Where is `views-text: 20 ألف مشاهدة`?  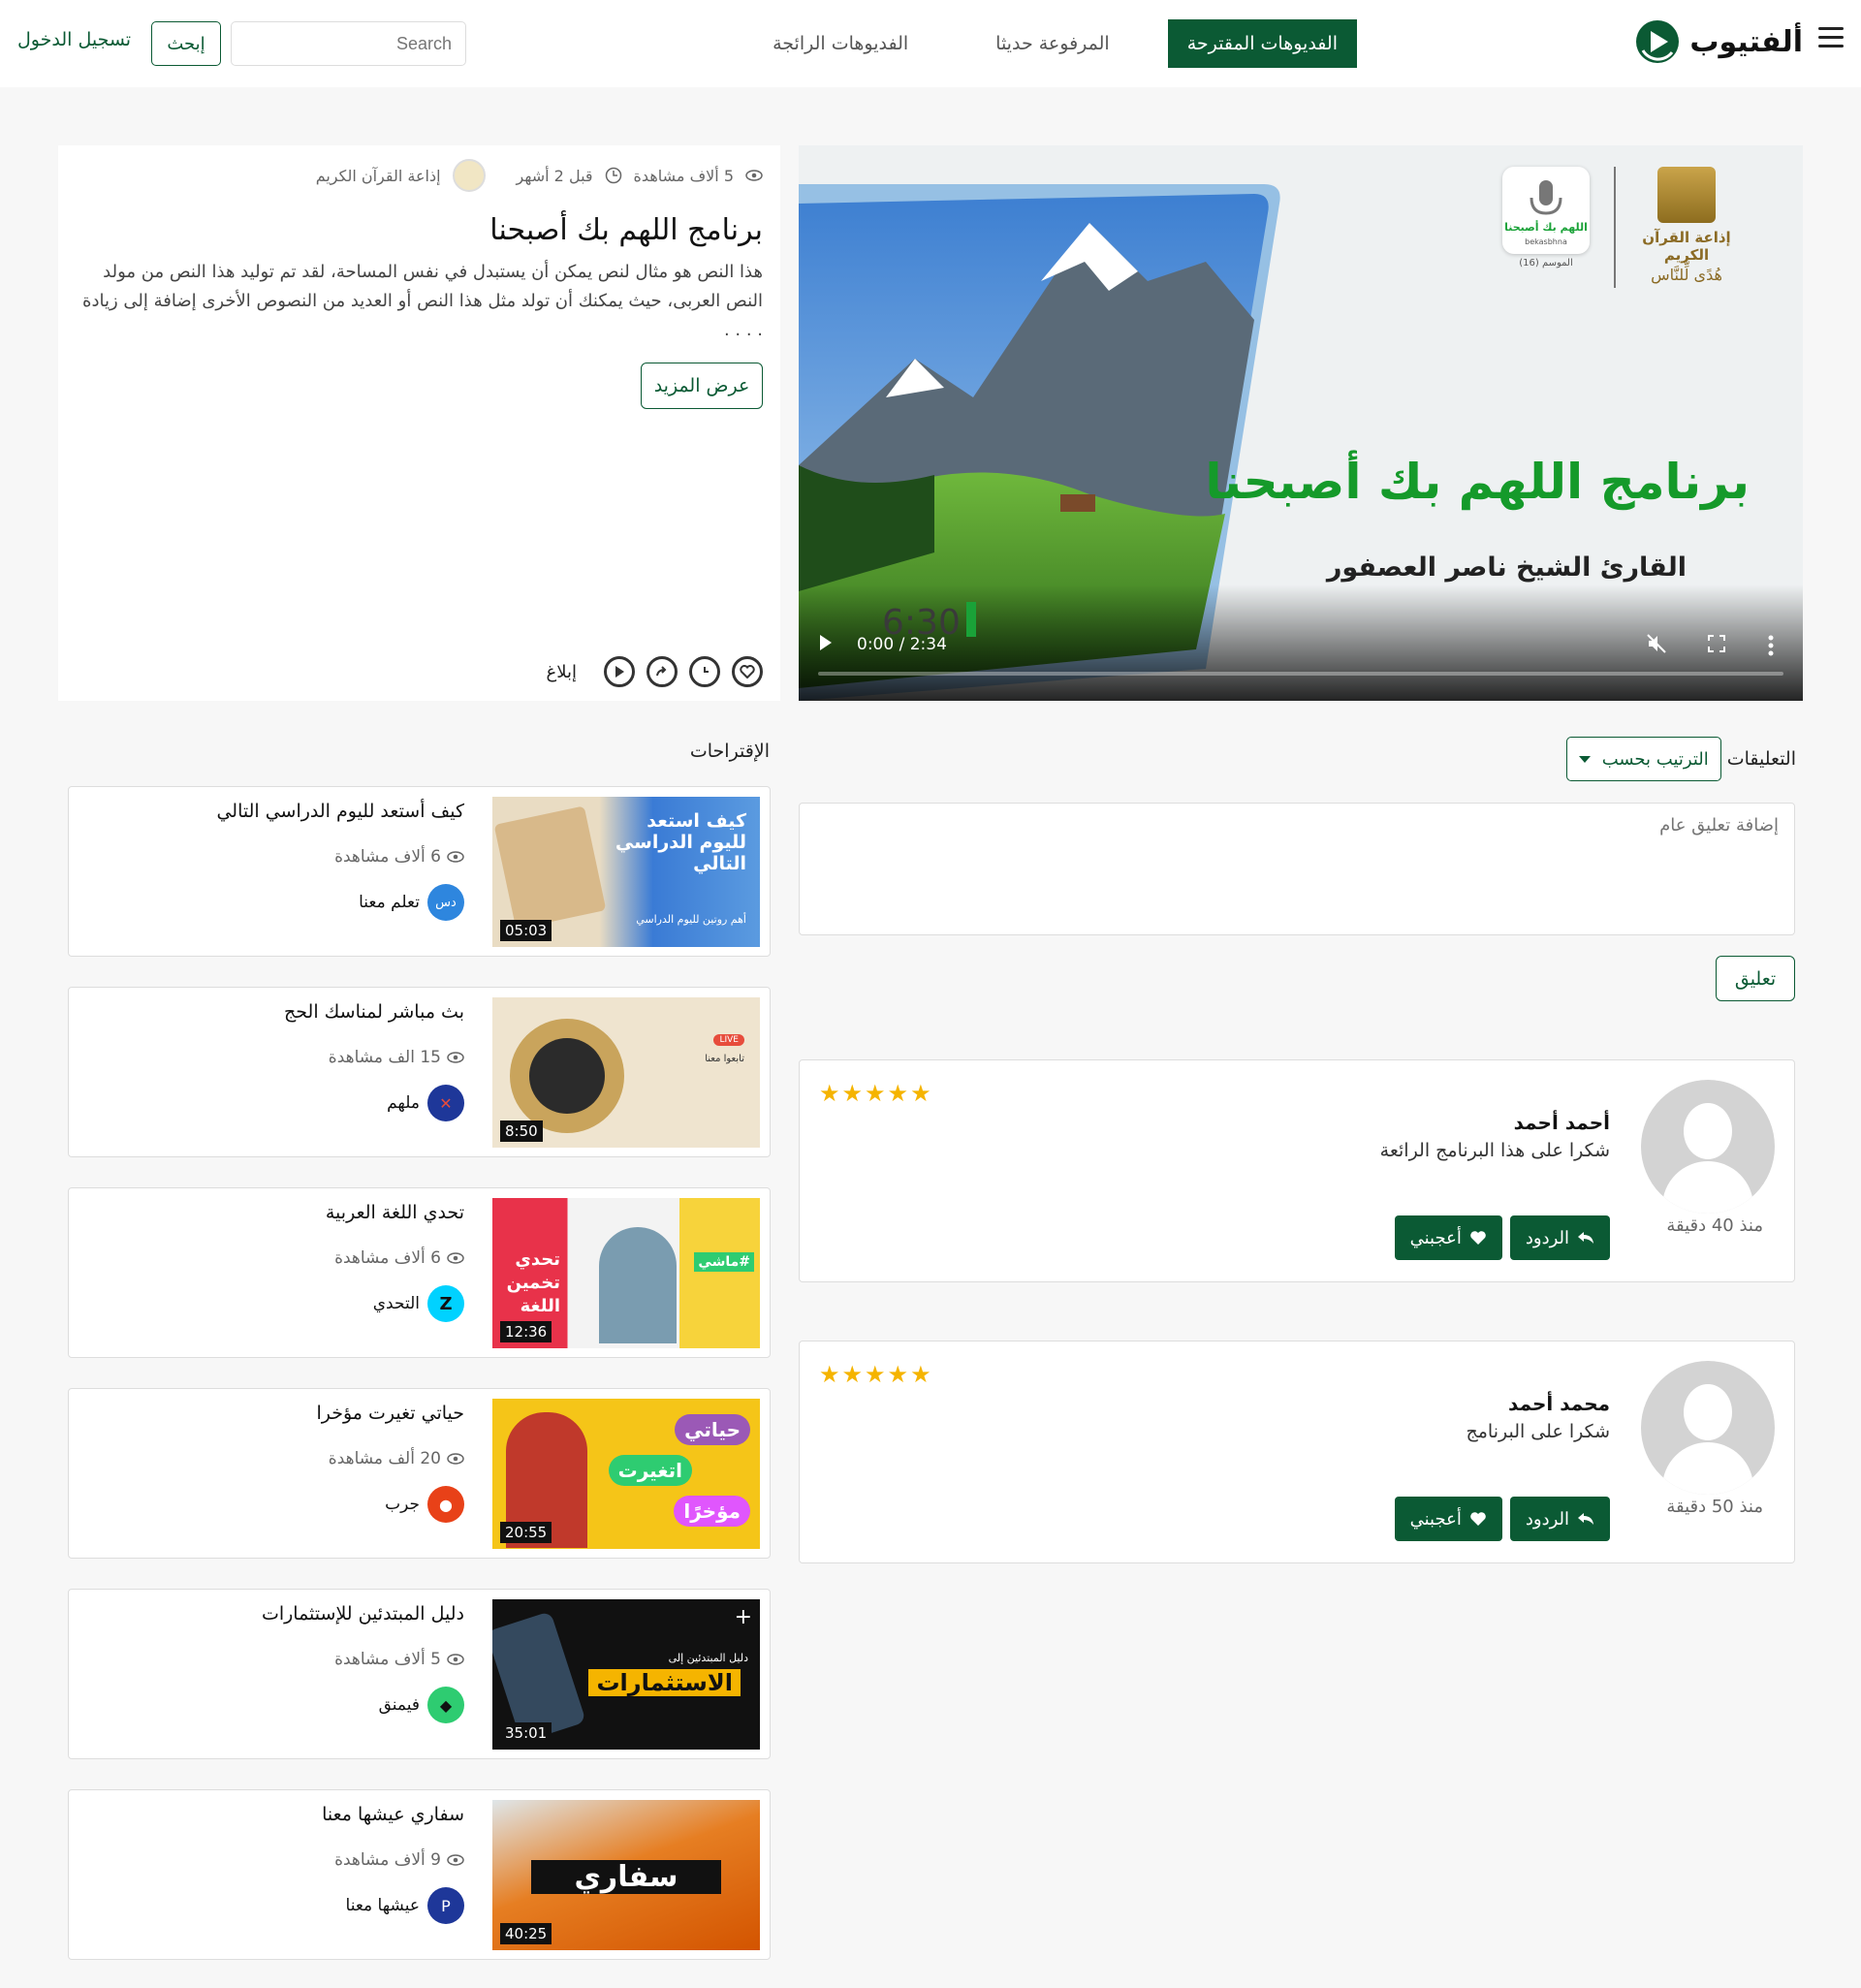 views-text: 20 ألف مشاهدة is located at coordinates (384, 1459).